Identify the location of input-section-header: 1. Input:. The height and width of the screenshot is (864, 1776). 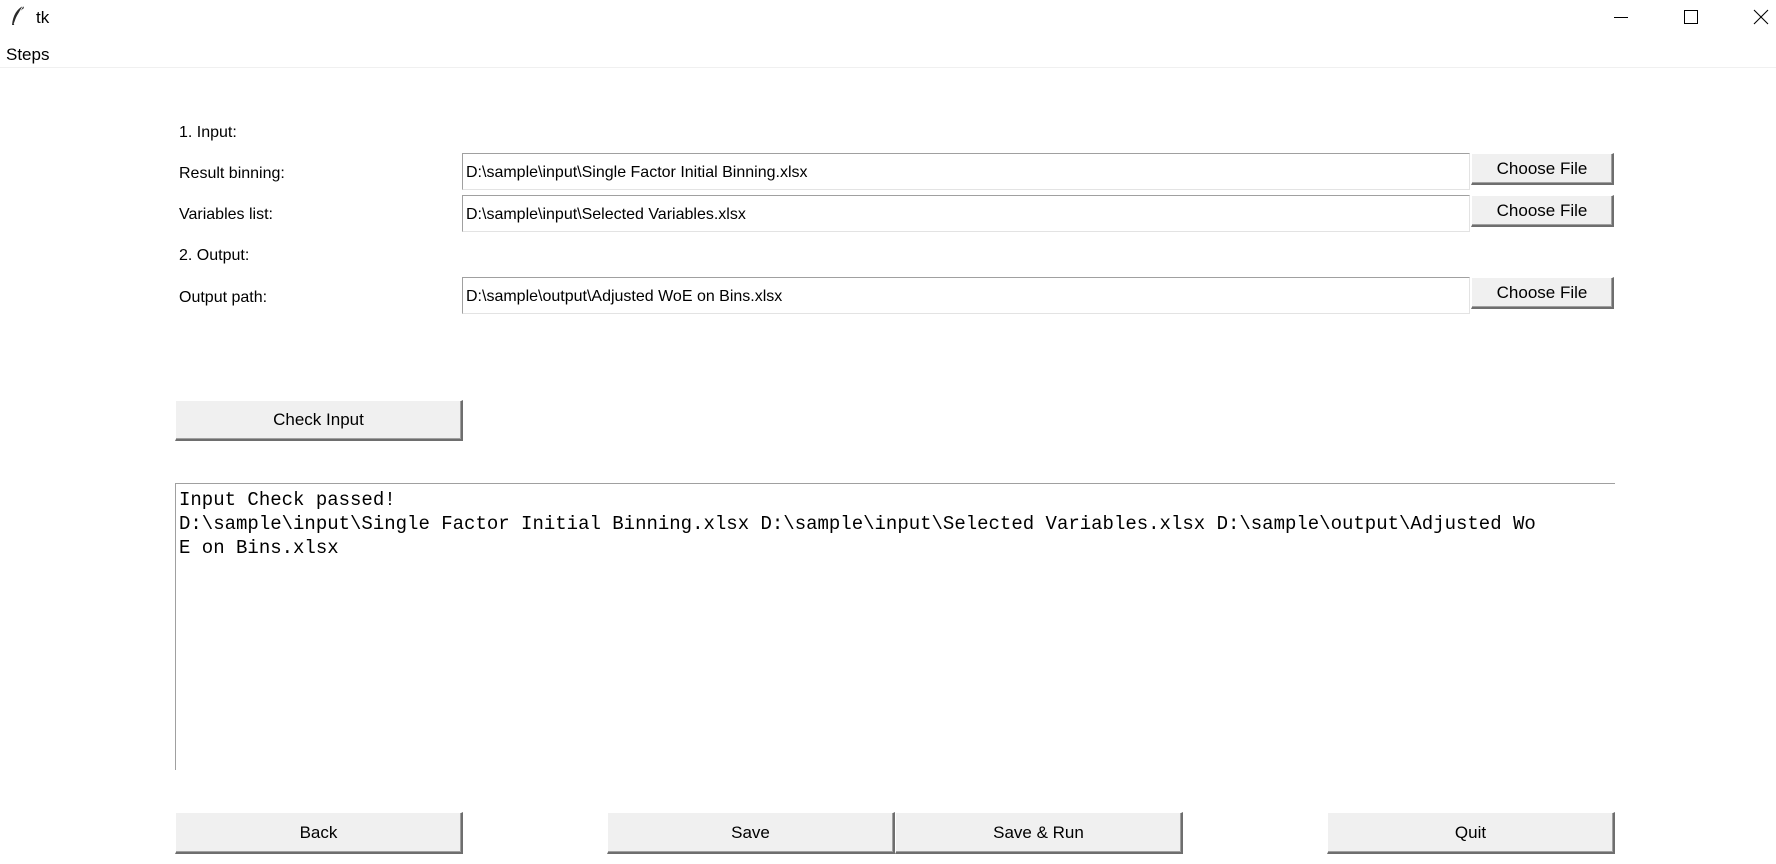
(208, 132).